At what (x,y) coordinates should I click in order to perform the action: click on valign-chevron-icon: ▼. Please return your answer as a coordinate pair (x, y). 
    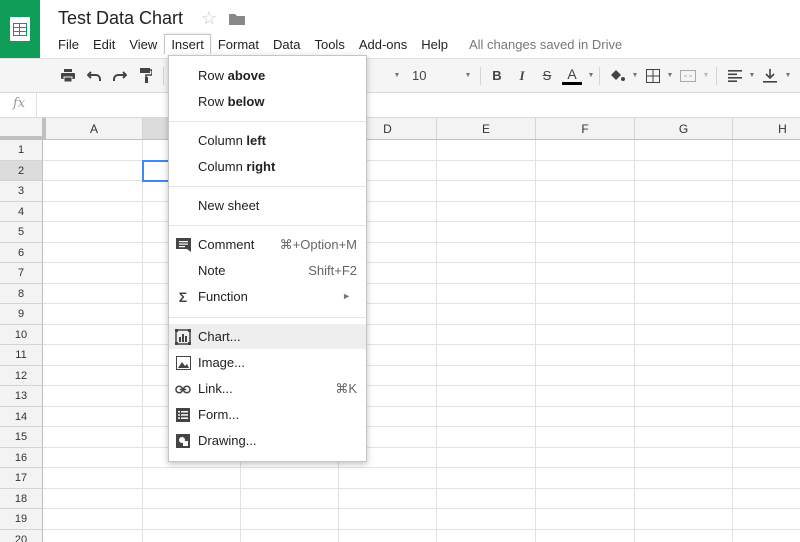
    Looking at the image, I should click on (786, 75).